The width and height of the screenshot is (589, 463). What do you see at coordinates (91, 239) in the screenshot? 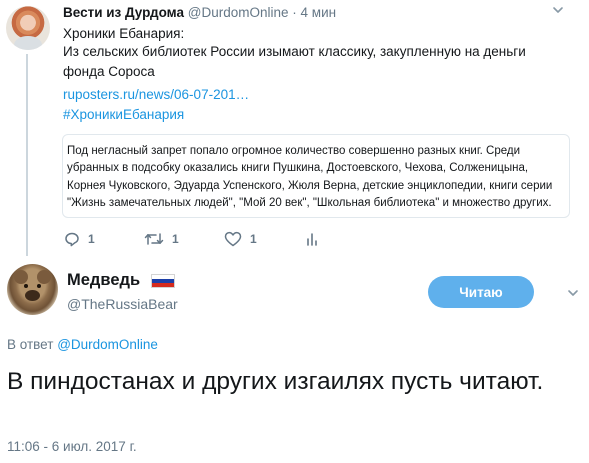
I see `reply-count: 1` at bounding box center [91, 239].